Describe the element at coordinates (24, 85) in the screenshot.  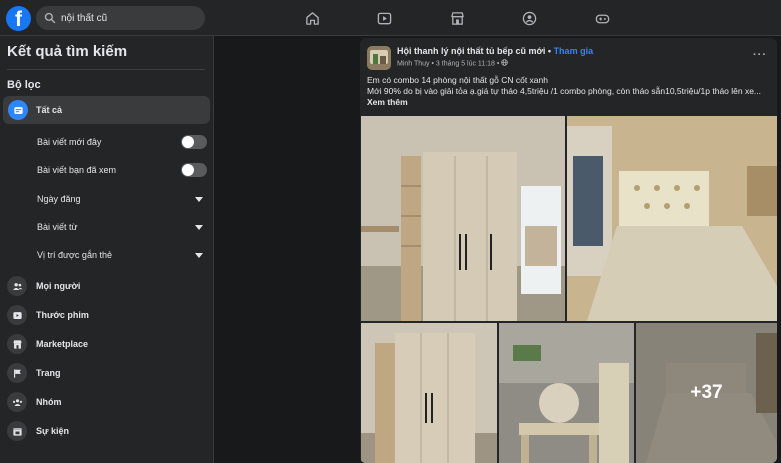
I see `filters-heading: Bộ lọc` at that location.